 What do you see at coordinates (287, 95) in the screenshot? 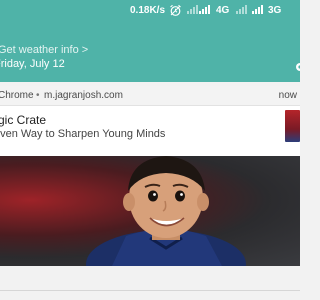
I see `notification-time: now` at bounding box center [287, 95].